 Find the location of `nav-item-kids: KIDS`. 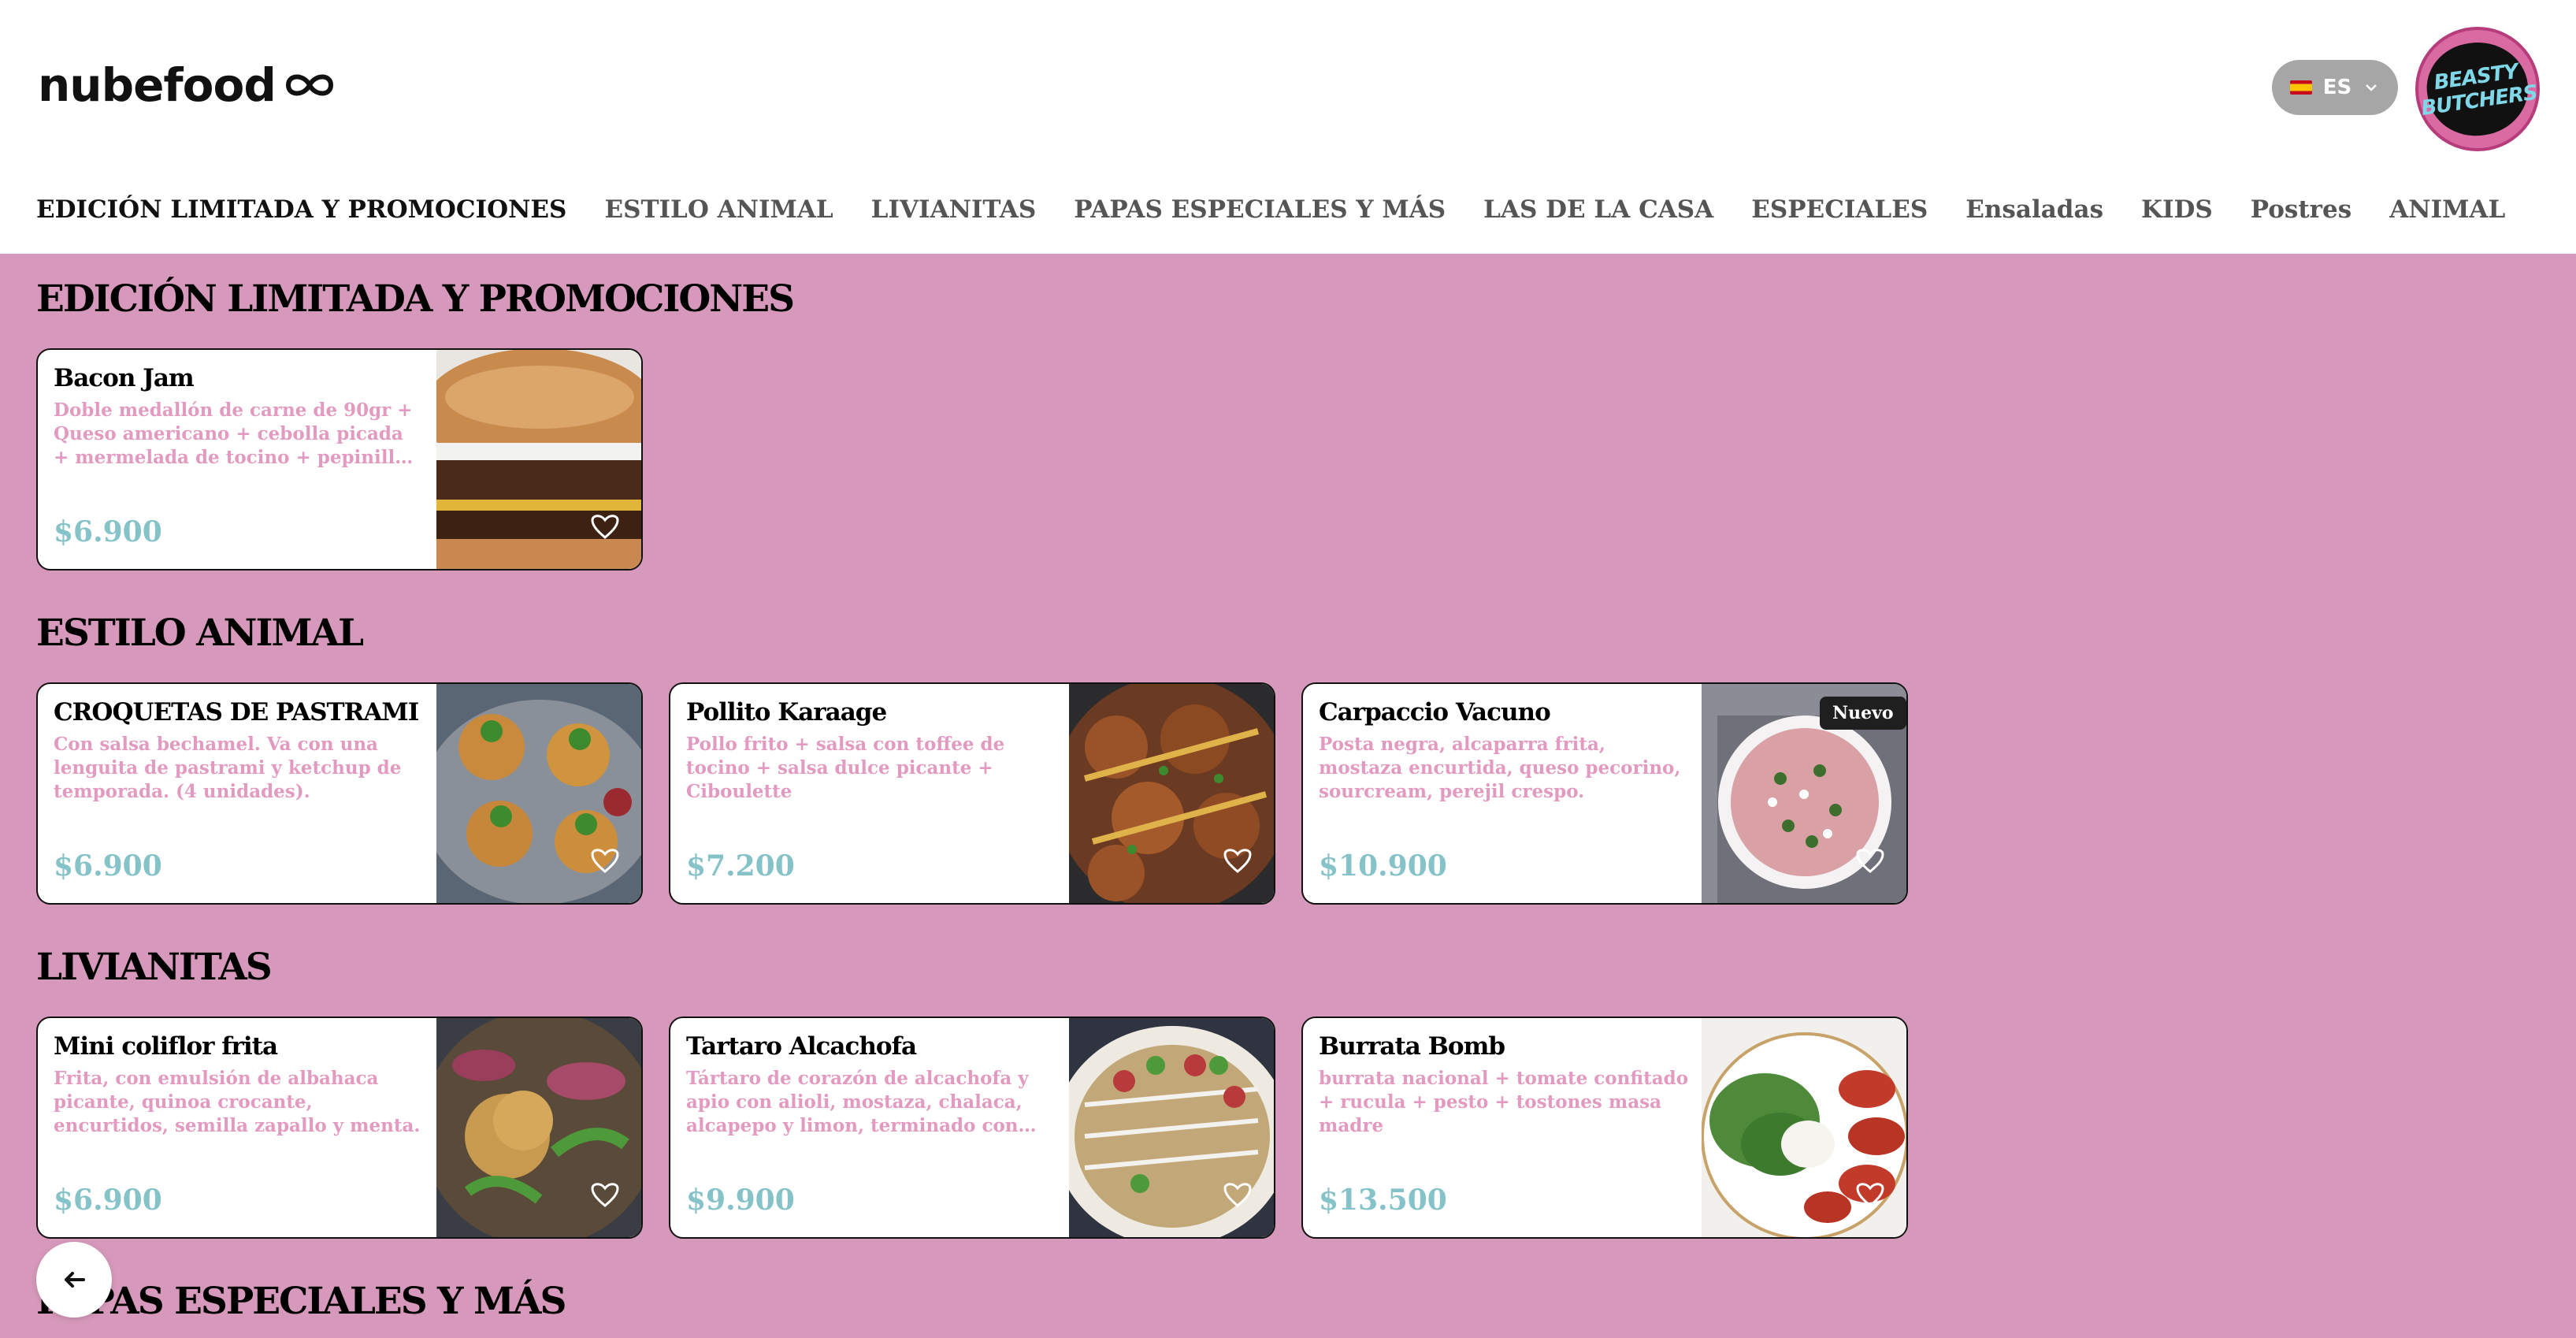

nav-item-kids: KIDS is located at coordinates (2177, 209).